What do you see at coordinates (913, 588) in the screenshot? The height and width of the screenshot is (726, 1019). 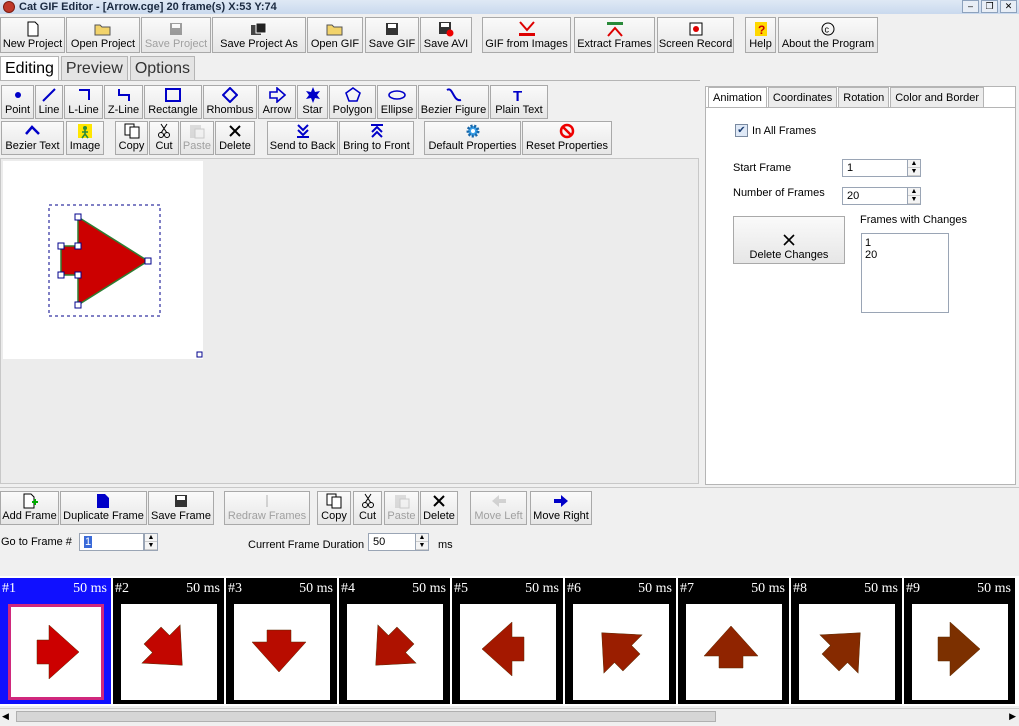 I see `frame-number: #9` at bounding box center [913, 588].